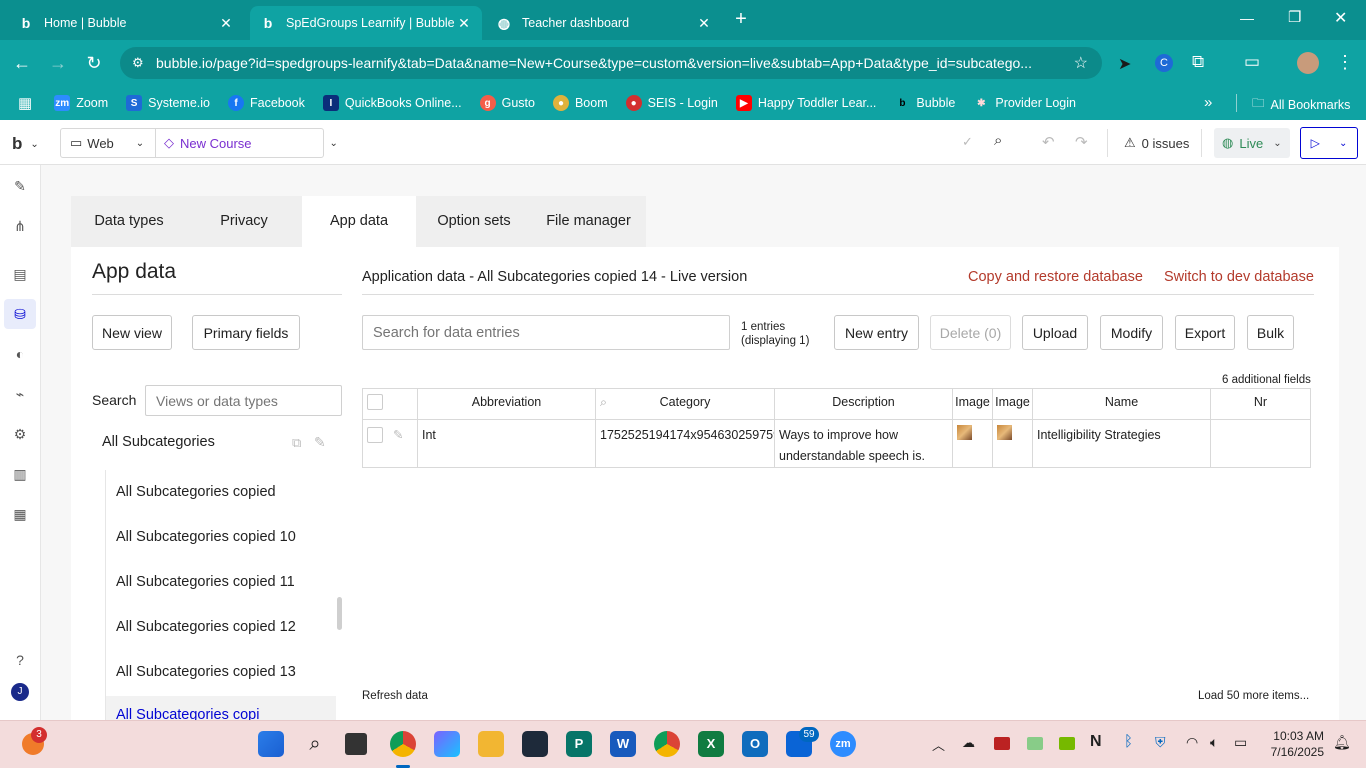 This screenshot has height=768, width=1366. I want to click on page-dropdown: ◇ New Course ⌄, so click(251, 143).